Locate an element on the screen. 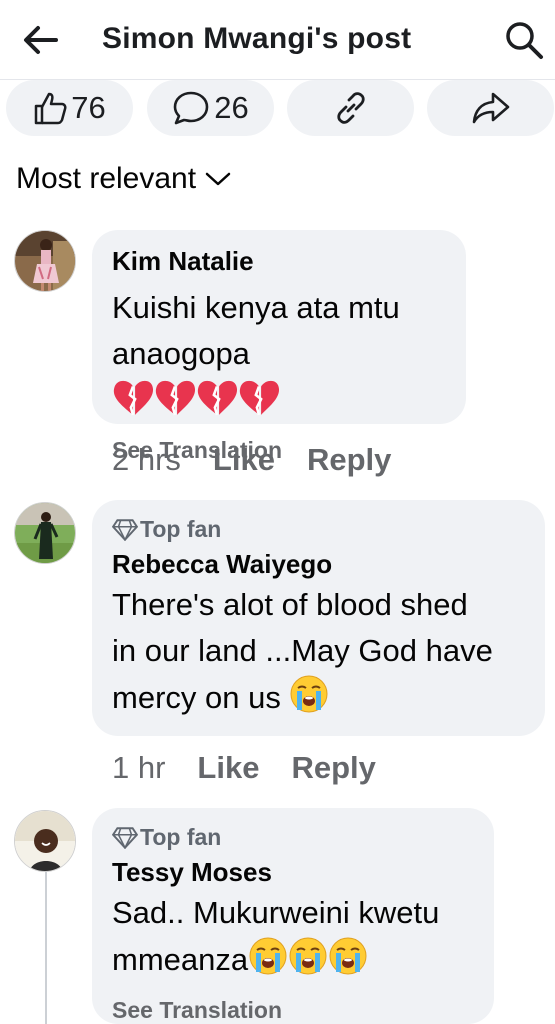  comment-author: Kim Natalie is located at coordinates (279, 261).